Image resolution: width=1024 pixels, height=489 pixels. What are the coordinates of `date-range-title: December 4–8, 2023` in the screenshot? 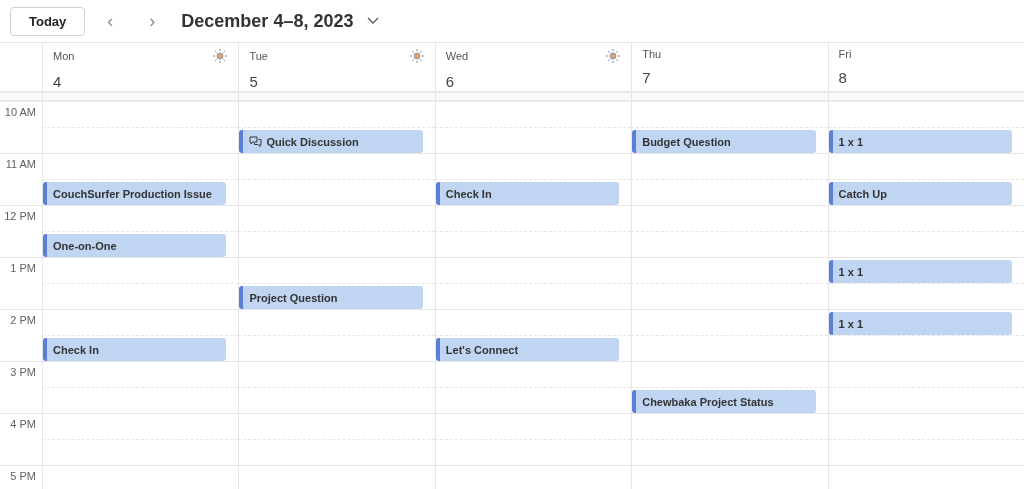 It's located at (267, 21).